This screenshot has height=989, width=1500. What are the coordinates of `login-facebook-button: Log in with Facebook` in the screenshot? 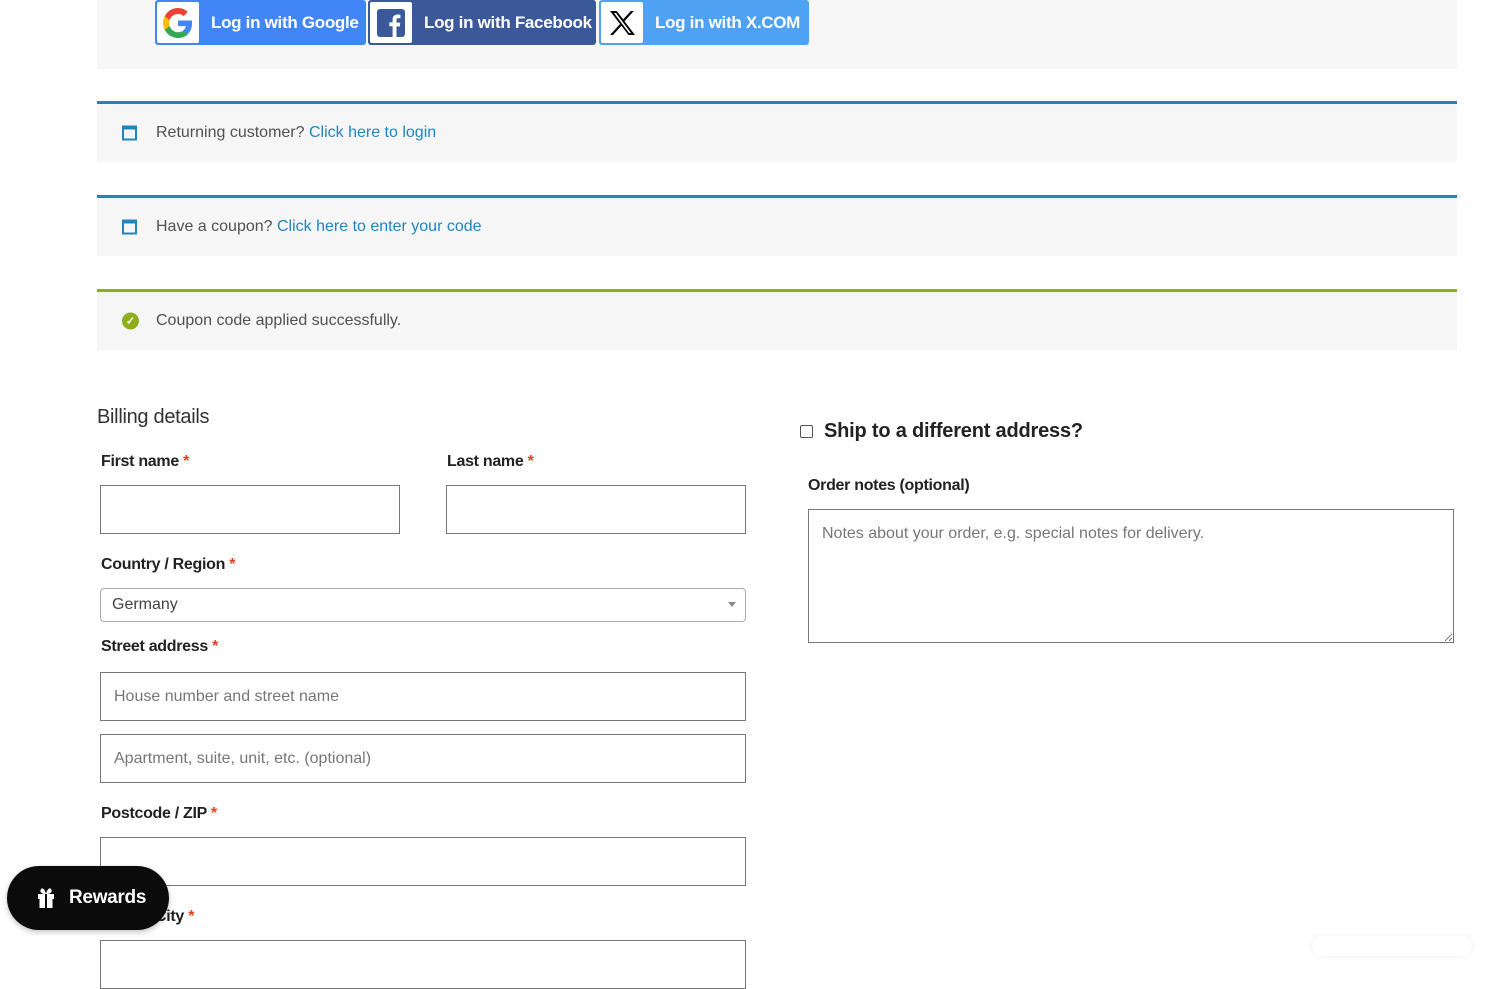 It's located at (482, 22).